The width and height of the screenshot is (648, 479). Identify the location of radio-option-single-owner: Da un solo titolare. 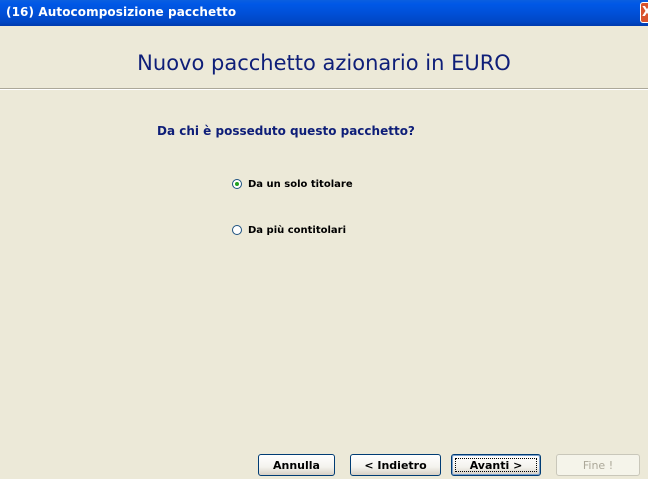
(292, 184).